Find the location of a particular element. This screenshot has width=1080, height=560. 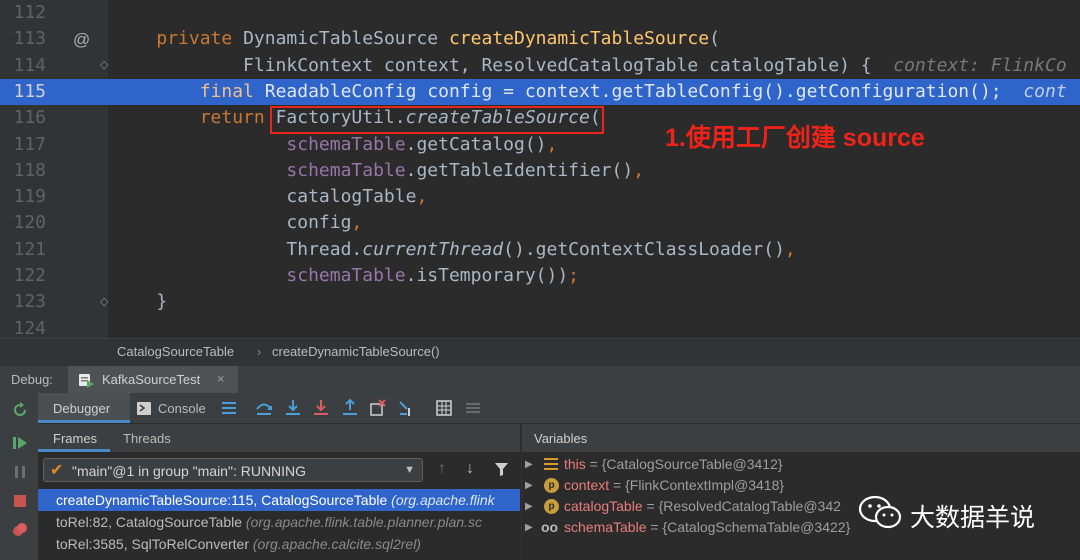

step-into-icon is located at coordinates (293, 408).